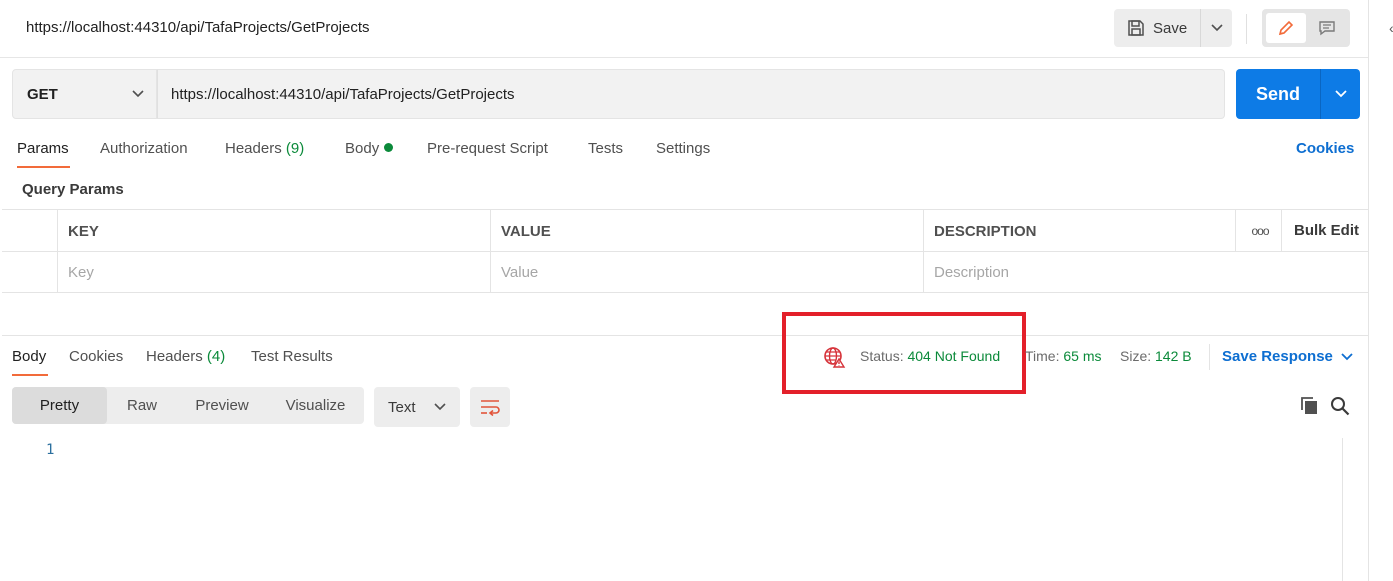 The width and height of the screenshot is (1393, 581). I want to click on method-label: GET, so click(42, 94).